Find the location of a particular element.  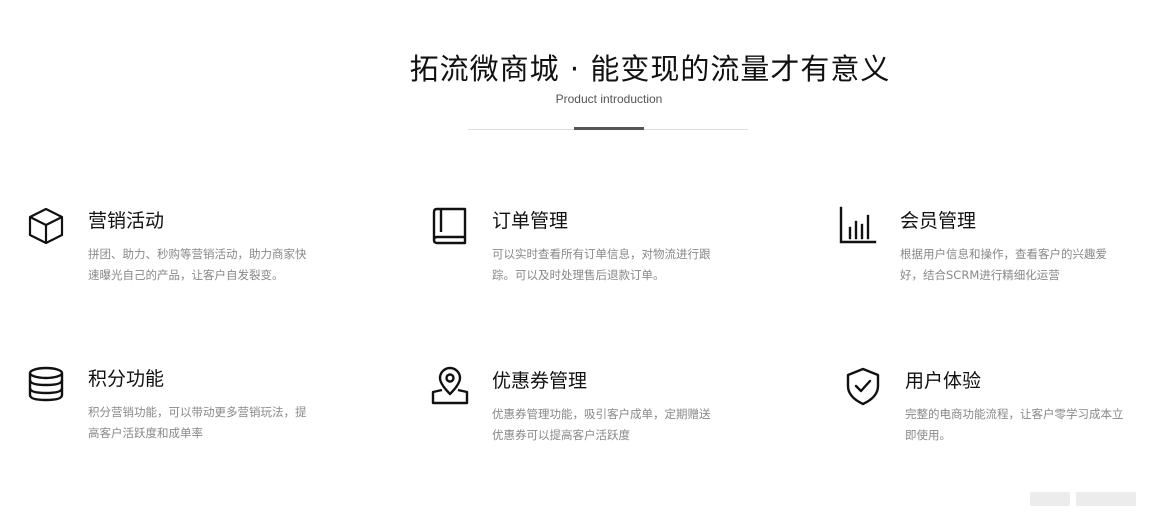

cube-icon is located at coordinates (46, 226).